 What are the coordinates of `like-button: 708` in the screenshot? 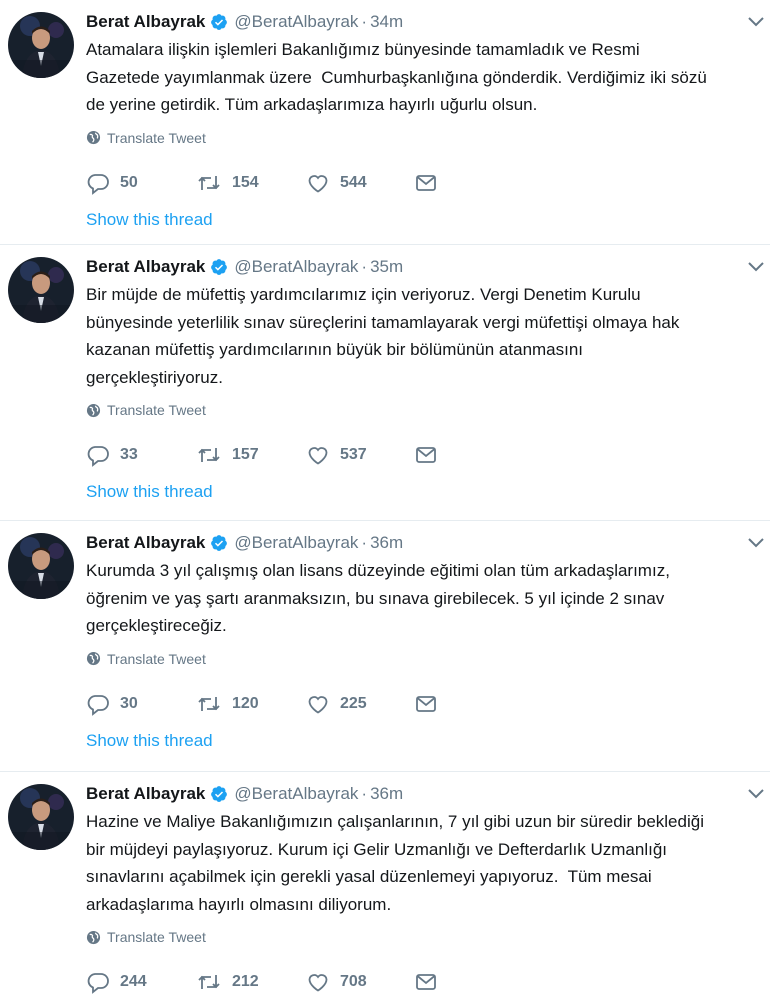 It's located at (360, 982).